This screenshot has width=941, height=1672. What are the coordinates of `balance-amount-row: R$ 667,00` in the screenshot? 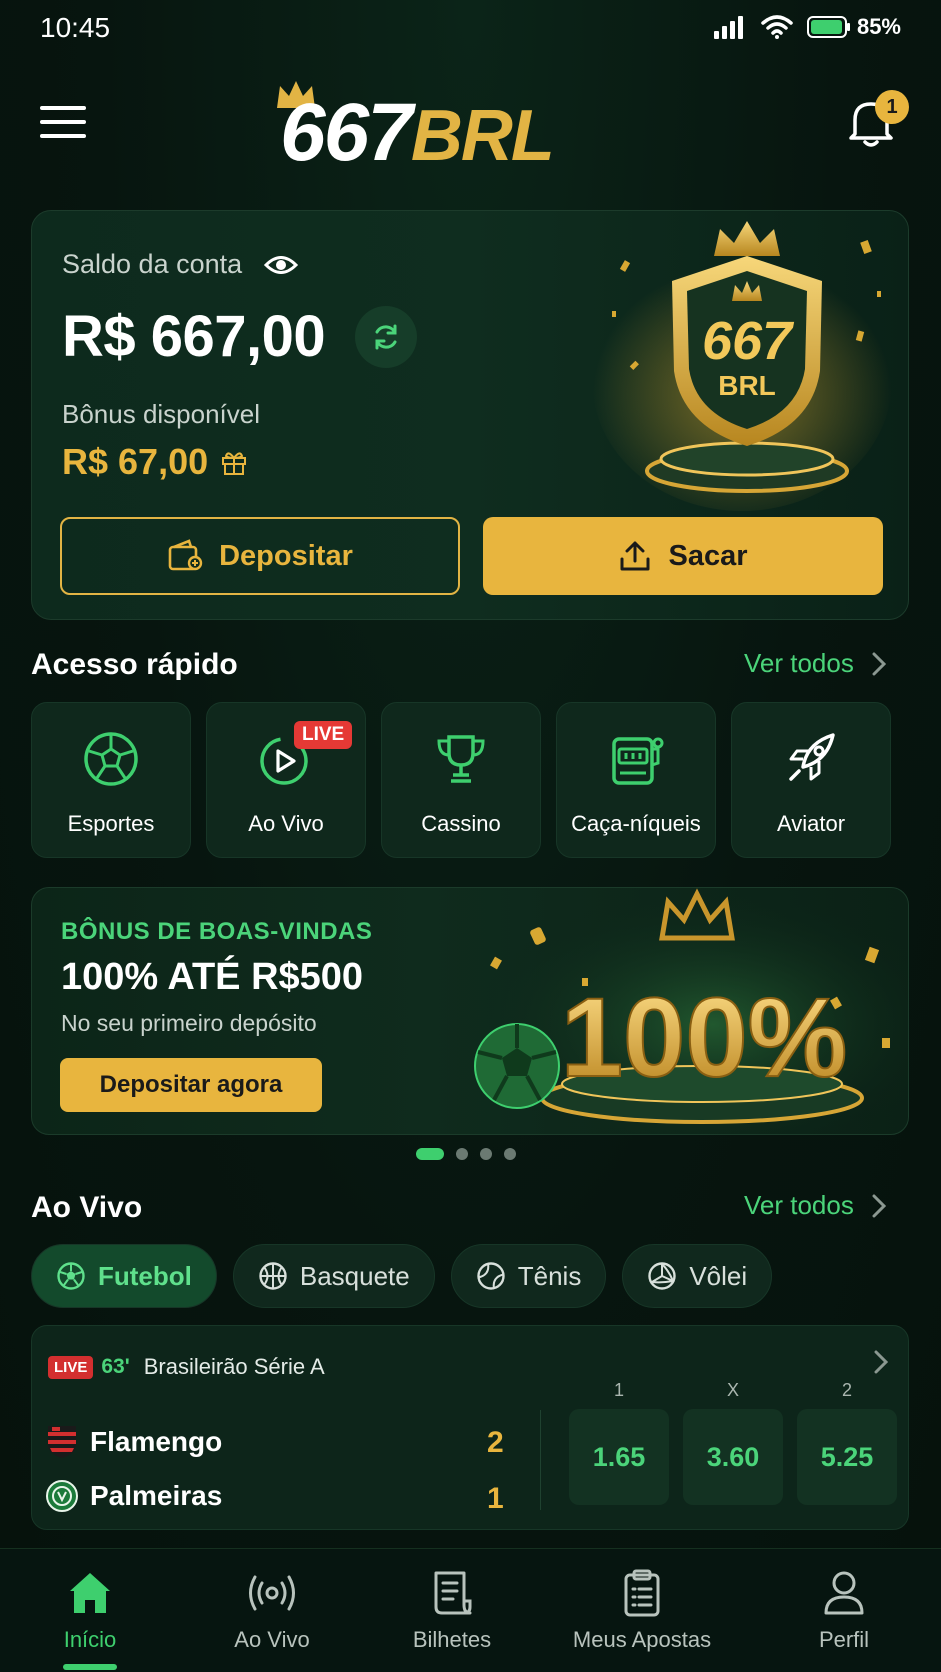 It's located at (240, 336).